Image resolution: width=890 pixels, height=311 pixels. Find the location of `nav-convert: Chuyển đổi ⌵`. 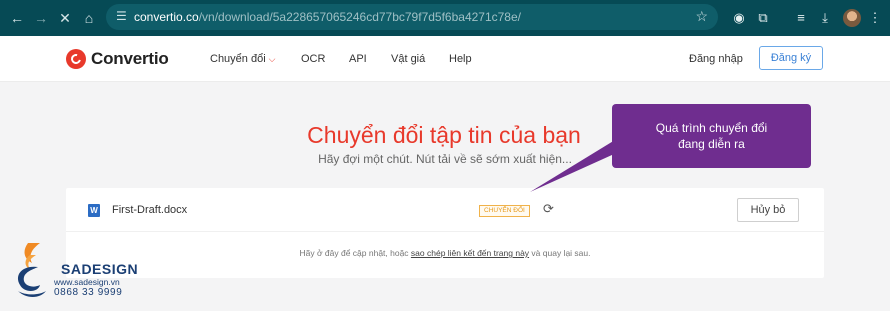

nav-convert: Chuyển đổi ⌵ is located at coordinates (242, 59).